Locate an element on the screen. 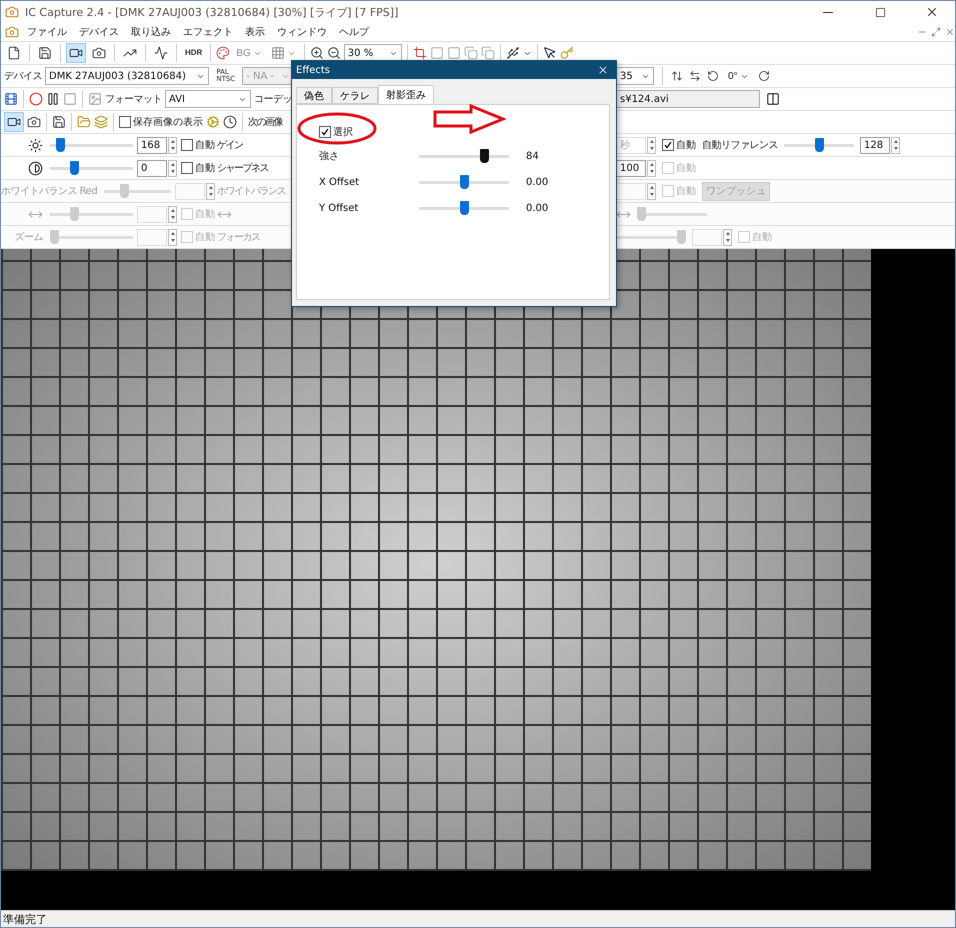 Image resolution: width=956 pixels, height=928 pixels. pause-icon is located at coordinates (53, 99).